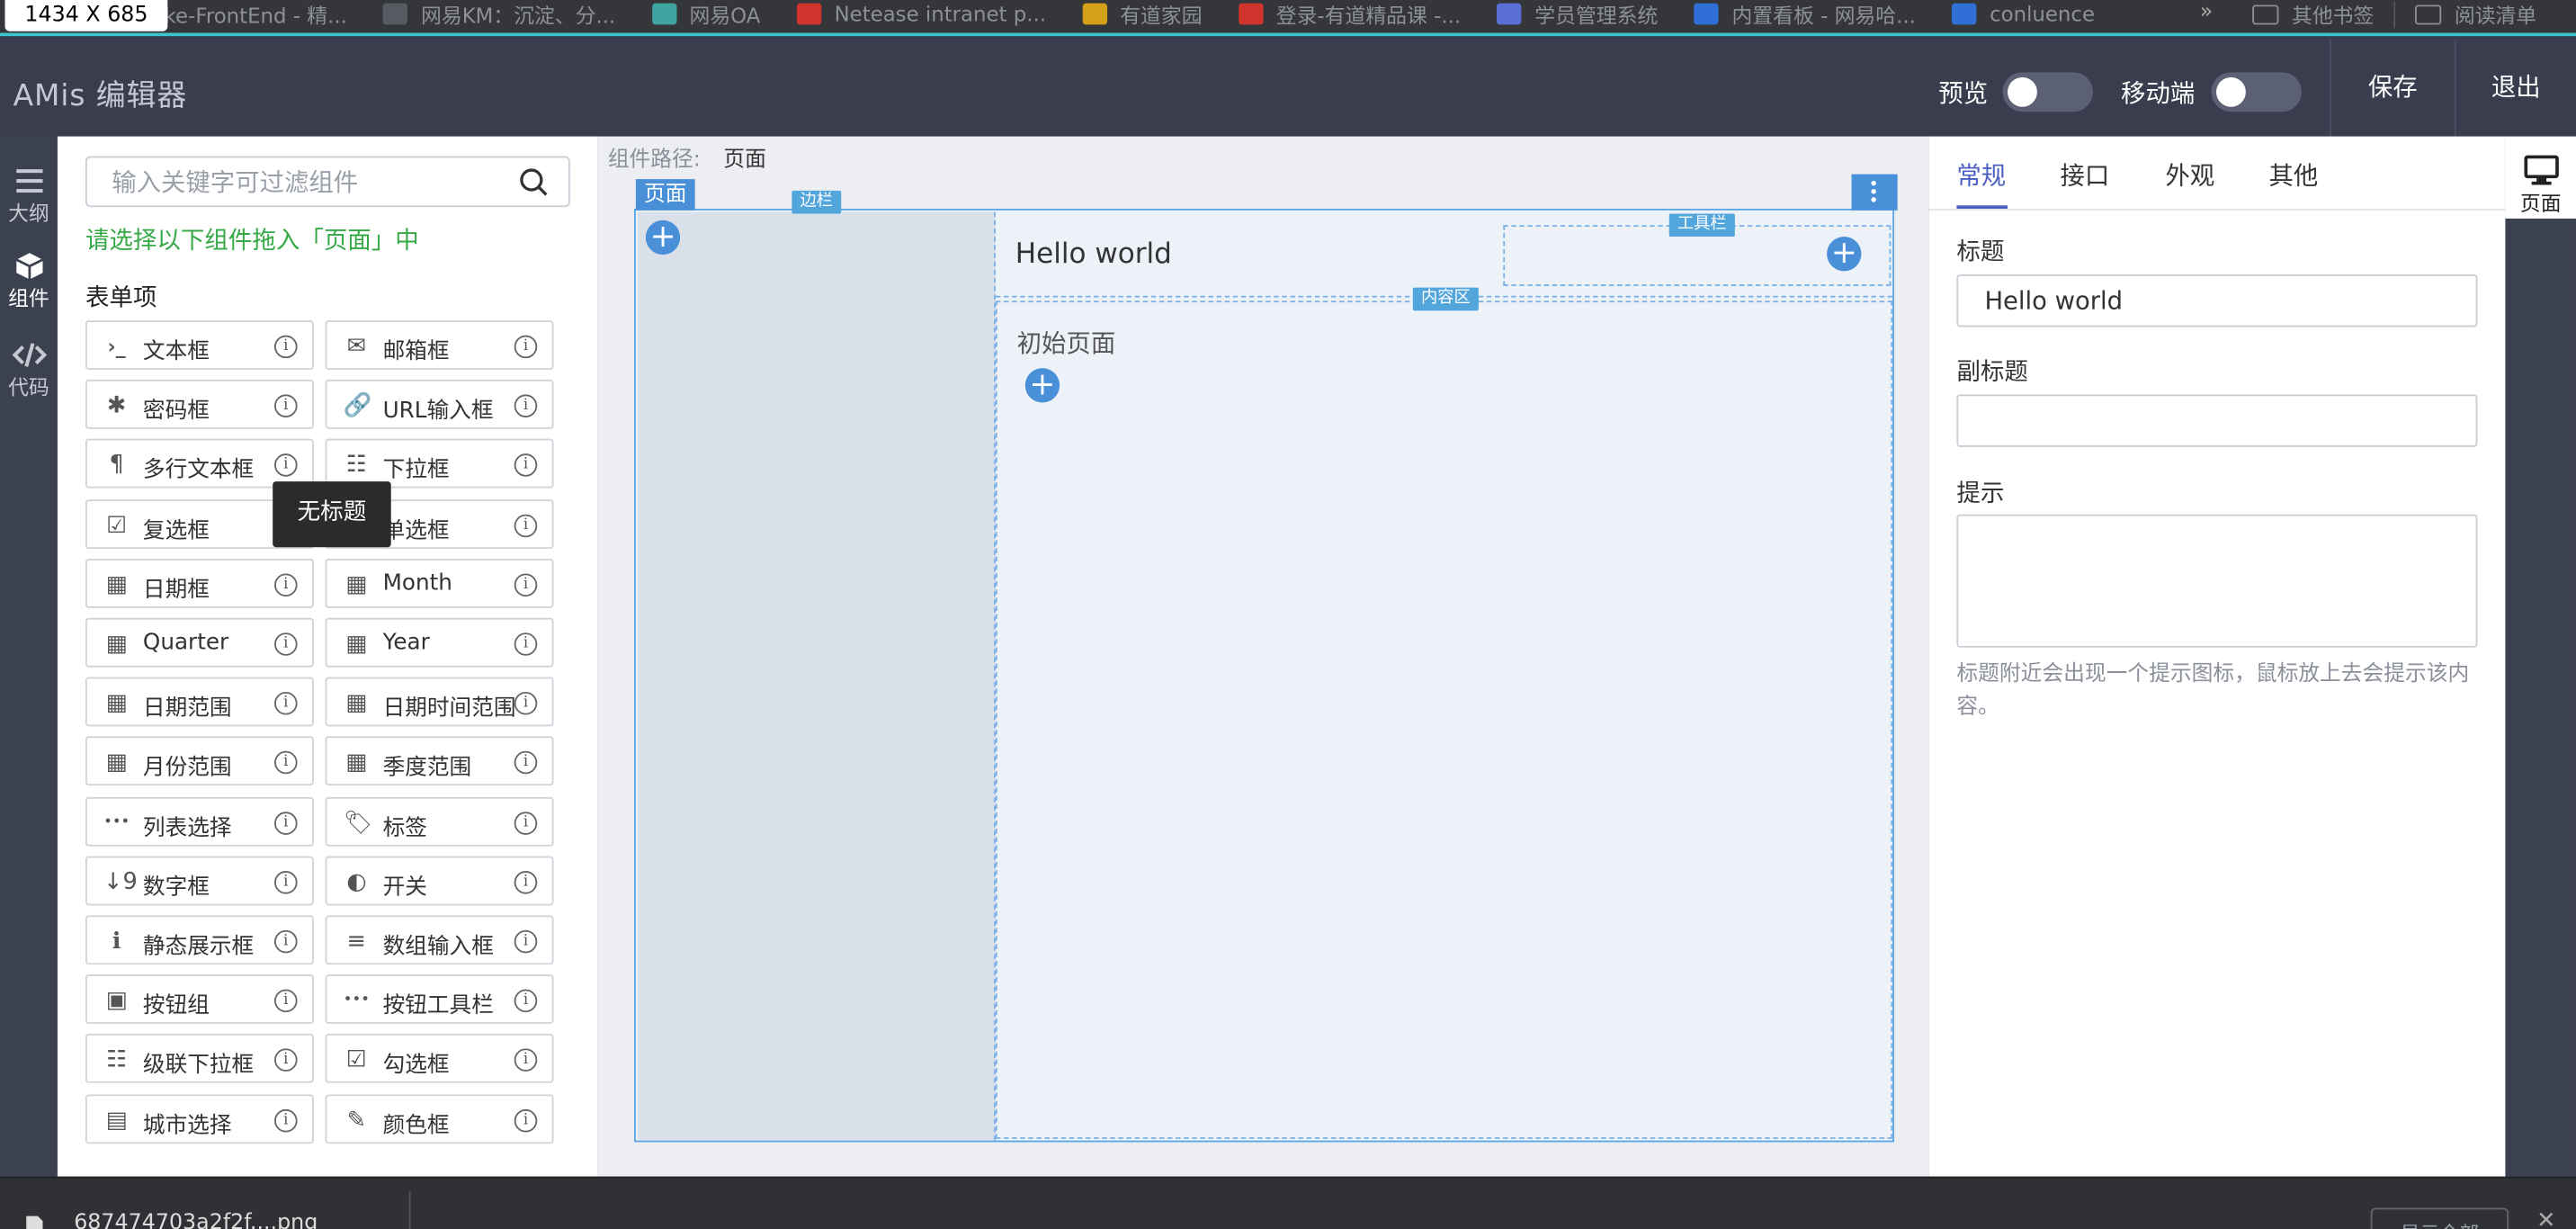  I want to click on component-item: ›_ 文本框 i, so click(199, 345).